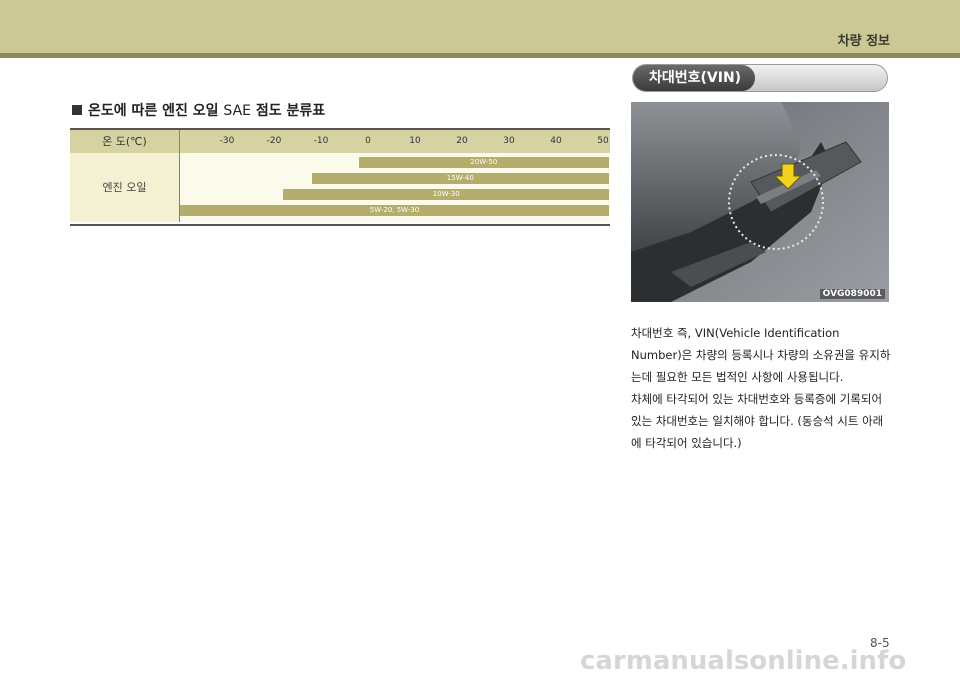 This screenshot has height=685, width=960. What do you see at coordinates (460, 178) in the screenshot?
I see `viscosity-bar: 15W-40` at bounding box center [460, 178].